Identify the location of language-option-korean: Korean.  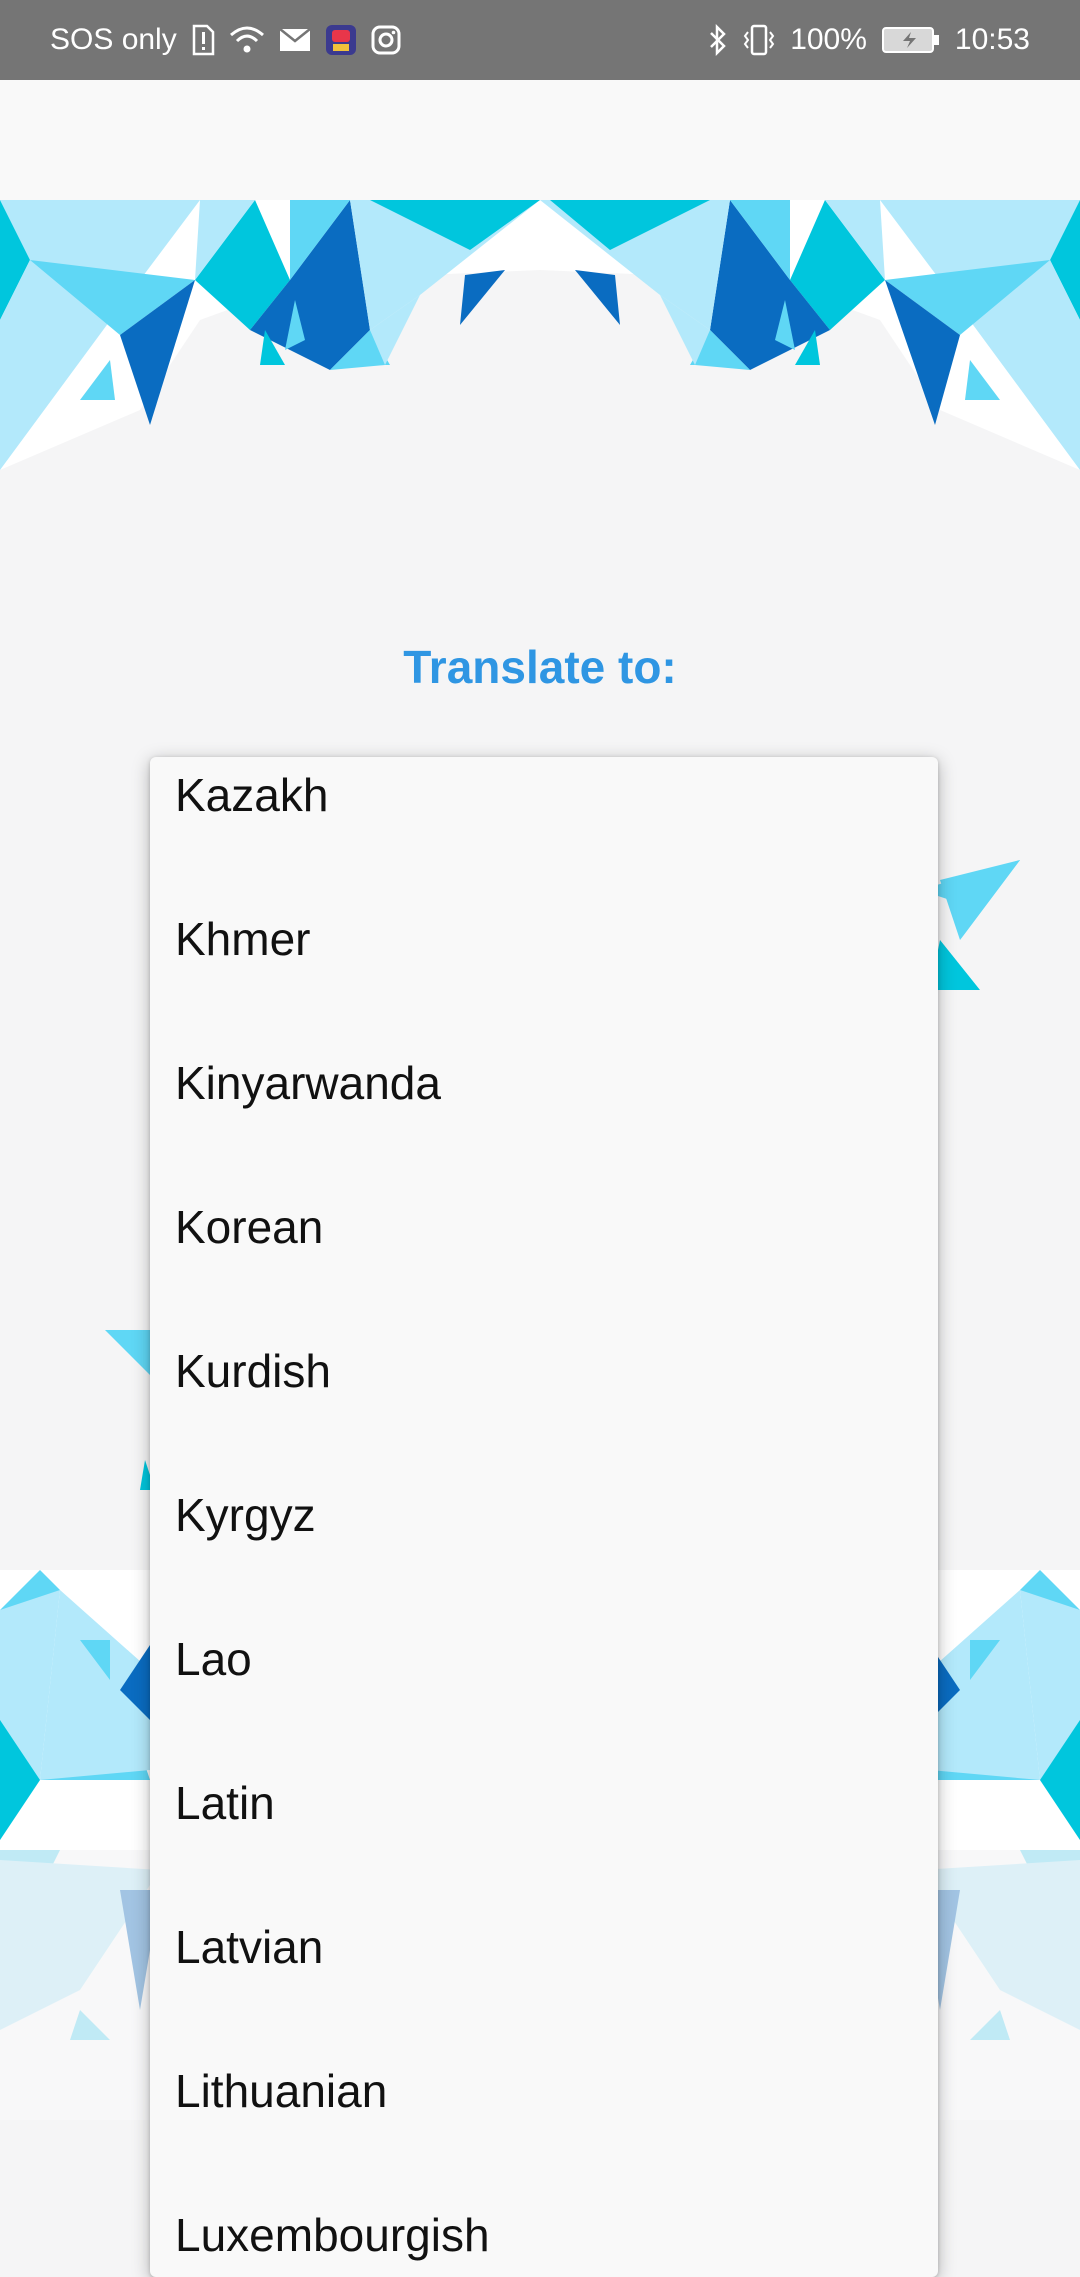
(544, 1227).